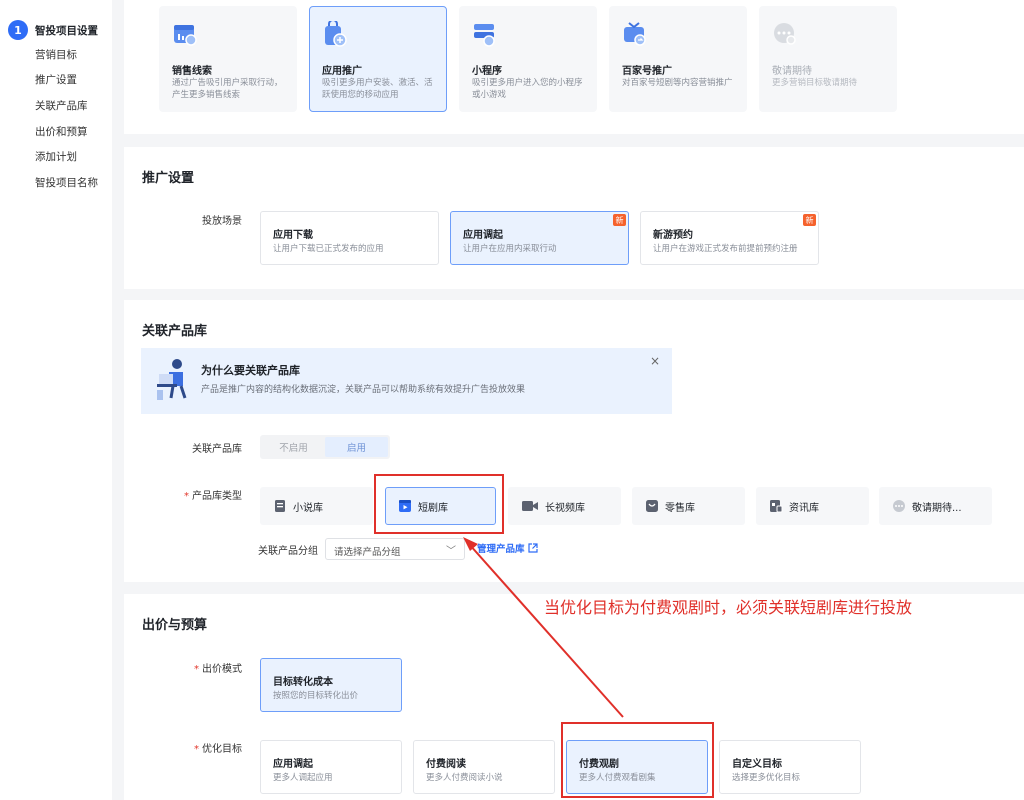 The image size is (1024, 800). Describe the element at coordinates (539, 238) in the screenshot. I see `scene-card-app-wakeup: 应用调起 让用户在应用内采取行动 新` at that location.